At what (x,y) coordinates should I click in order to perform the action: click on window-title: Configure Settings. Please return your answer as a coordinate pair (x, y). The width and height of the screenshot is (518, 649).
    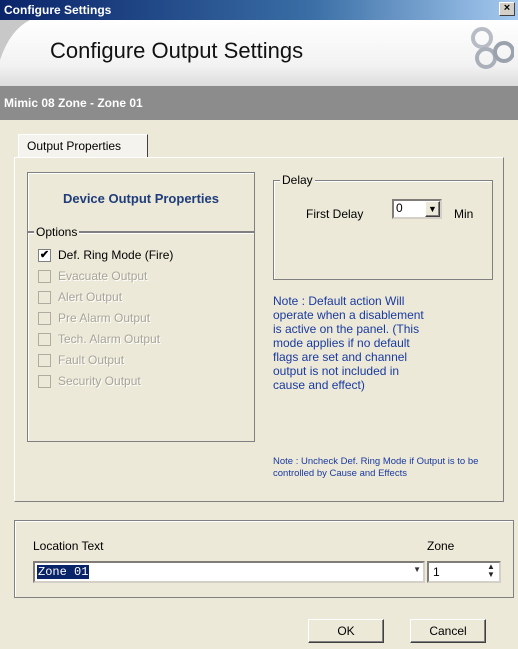
    Looking at the image, I should click on (58, 10).